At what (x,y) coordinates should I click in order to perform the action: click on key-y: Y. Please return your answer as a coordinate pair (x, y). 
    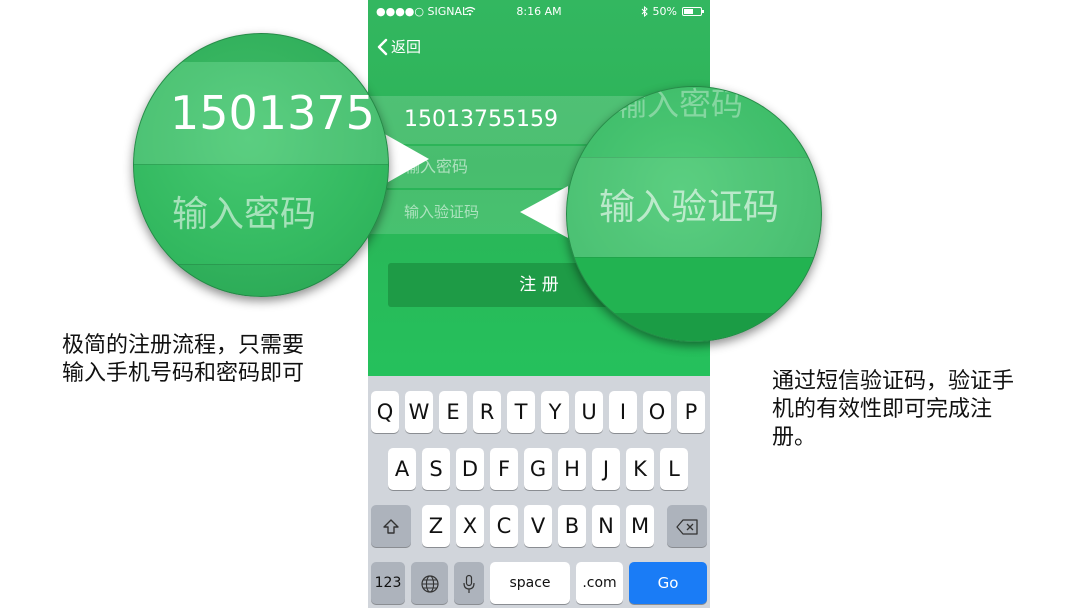
    Looking at the image, I should click on (555, 412).